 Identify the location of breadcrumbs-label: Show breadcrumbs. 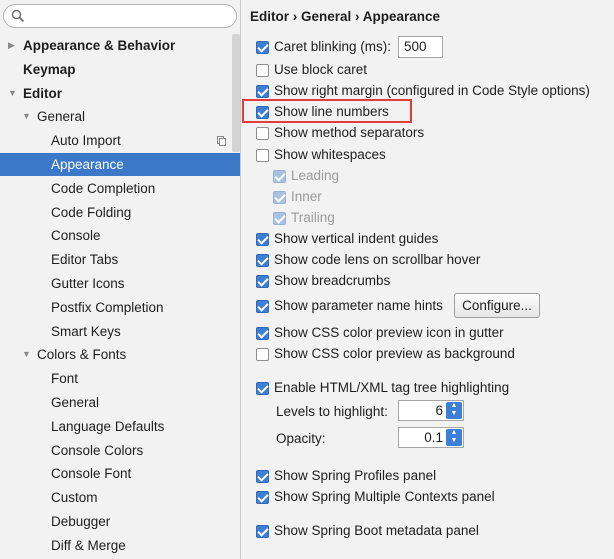
(332, 280).